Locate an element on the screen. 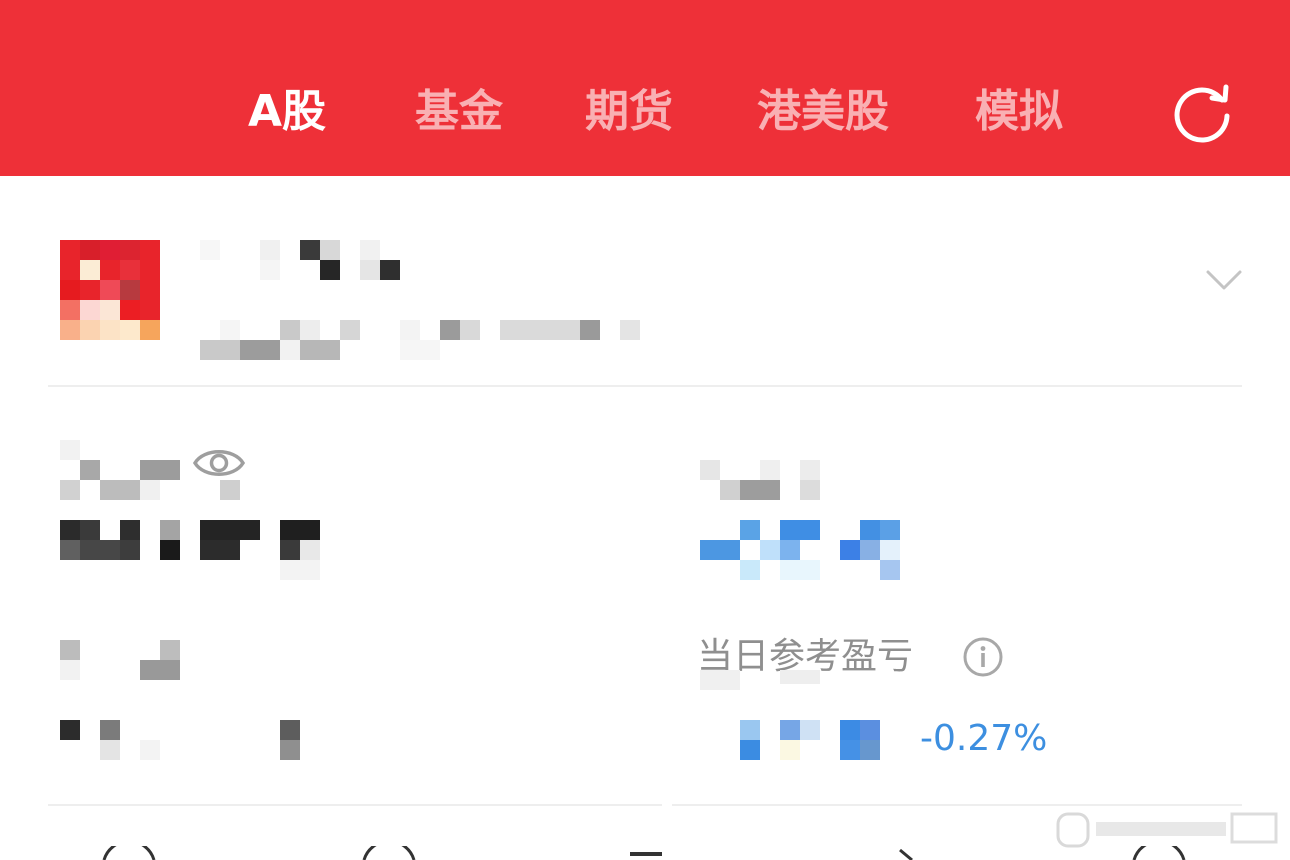 The height and width of the screenshot is (860, 1290). daily-pnl-percent: -0.27% is located at coordinates (984, 738).